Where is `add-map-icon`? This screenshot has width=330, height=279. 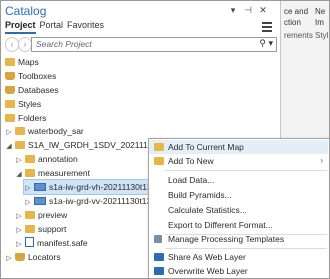 add-map-icon is located at coordinates (159, 147).